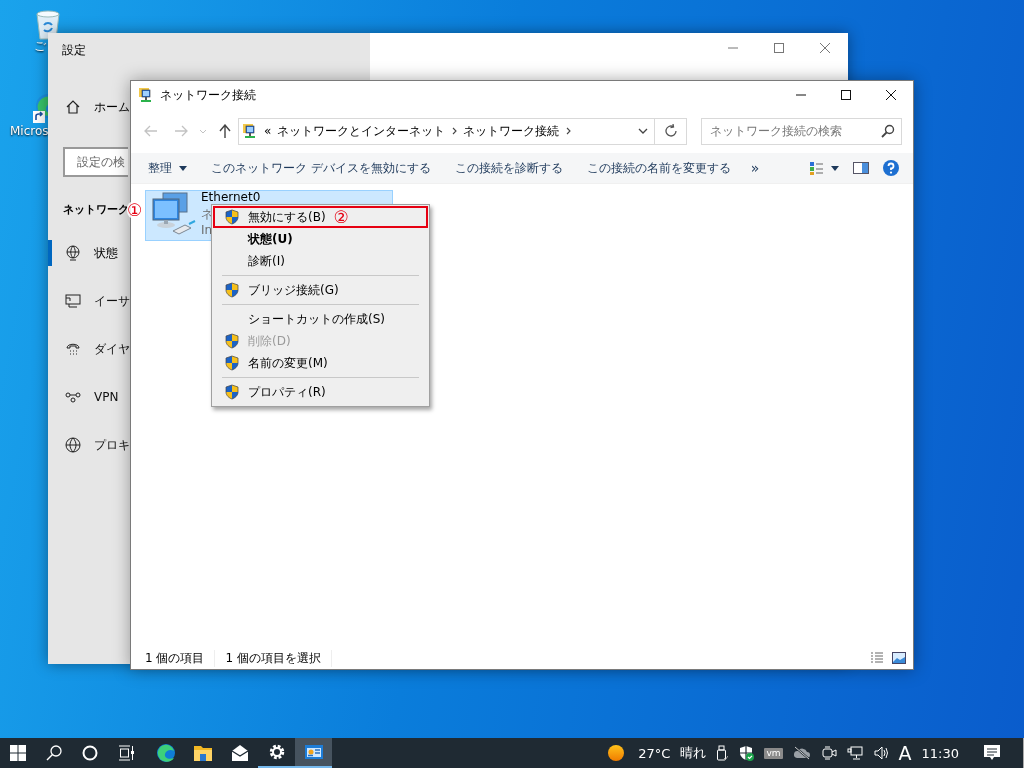 Image resolution: width=1024 pixels, height=768 pixels. What do you see at coordinates (180, 658) in the screenshot?
I see `status-text: 1 個の項目` at bounding box center [180, 658].